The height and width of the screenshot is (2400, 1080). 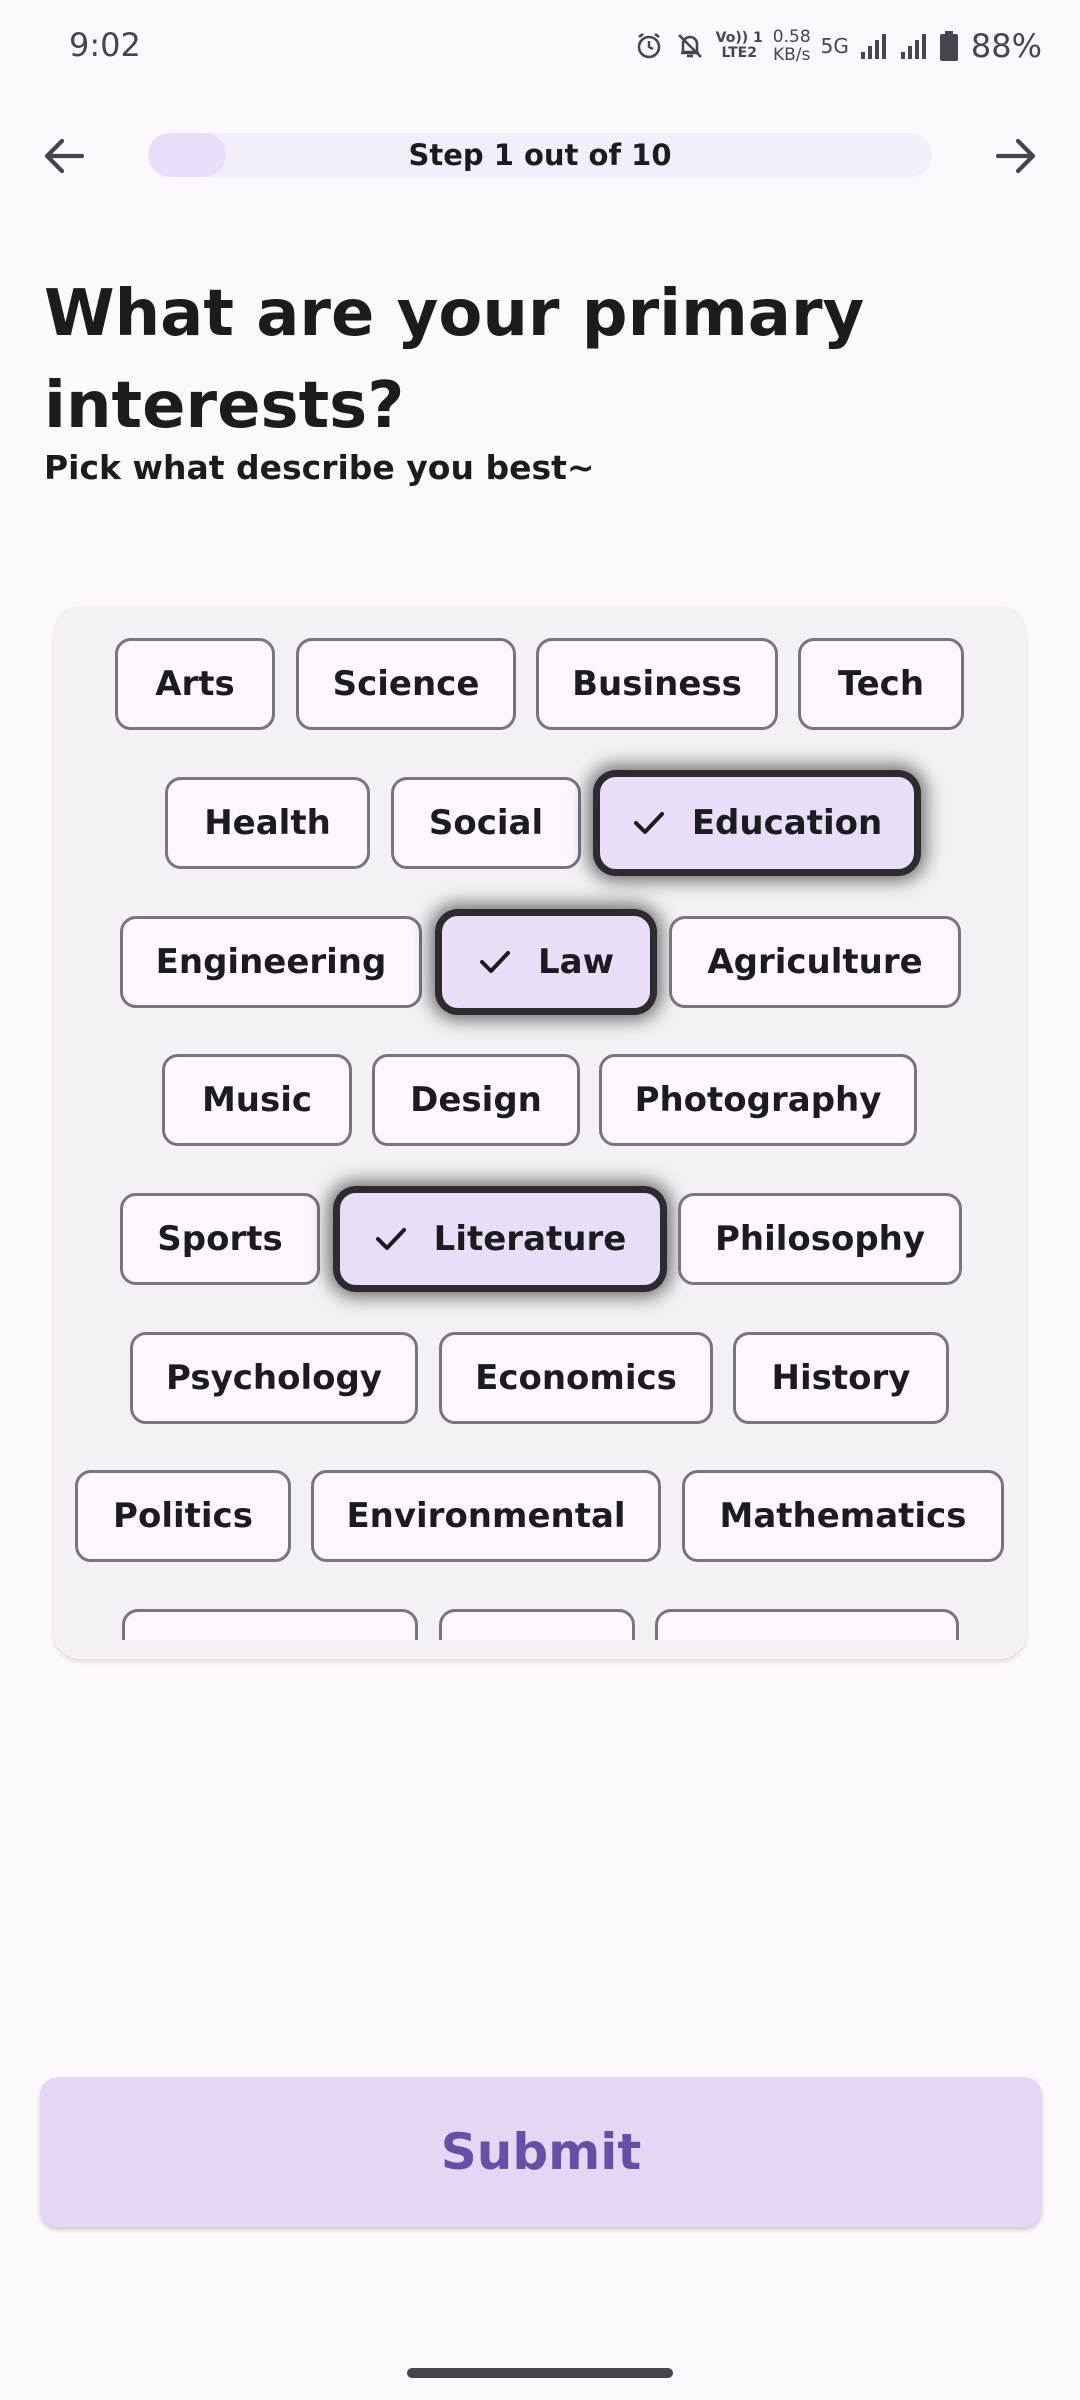 I want to click on status-time: 9:02, so click(x=105, y=45).